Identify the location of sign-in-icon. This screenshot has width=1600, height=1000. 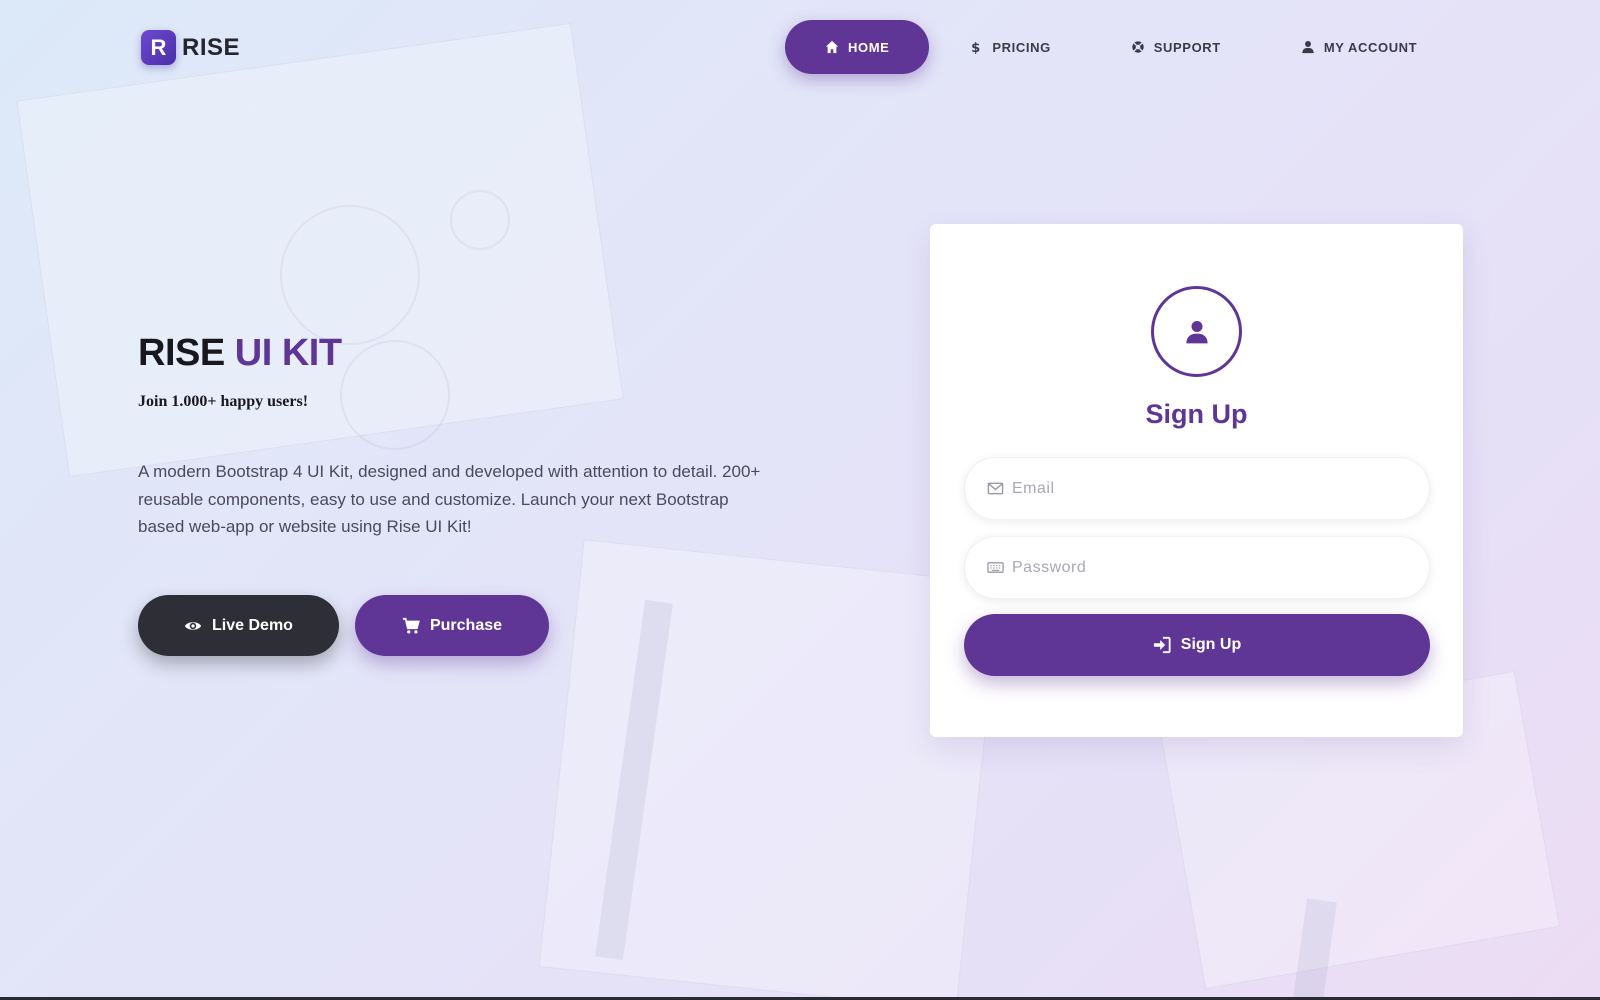
(1162, 645).